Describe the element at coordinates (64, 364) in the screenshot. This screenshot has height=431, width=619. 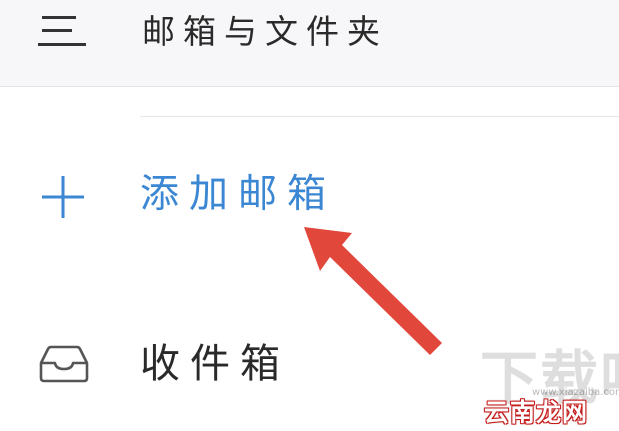
I see `inbox-tray-icon` at that location.